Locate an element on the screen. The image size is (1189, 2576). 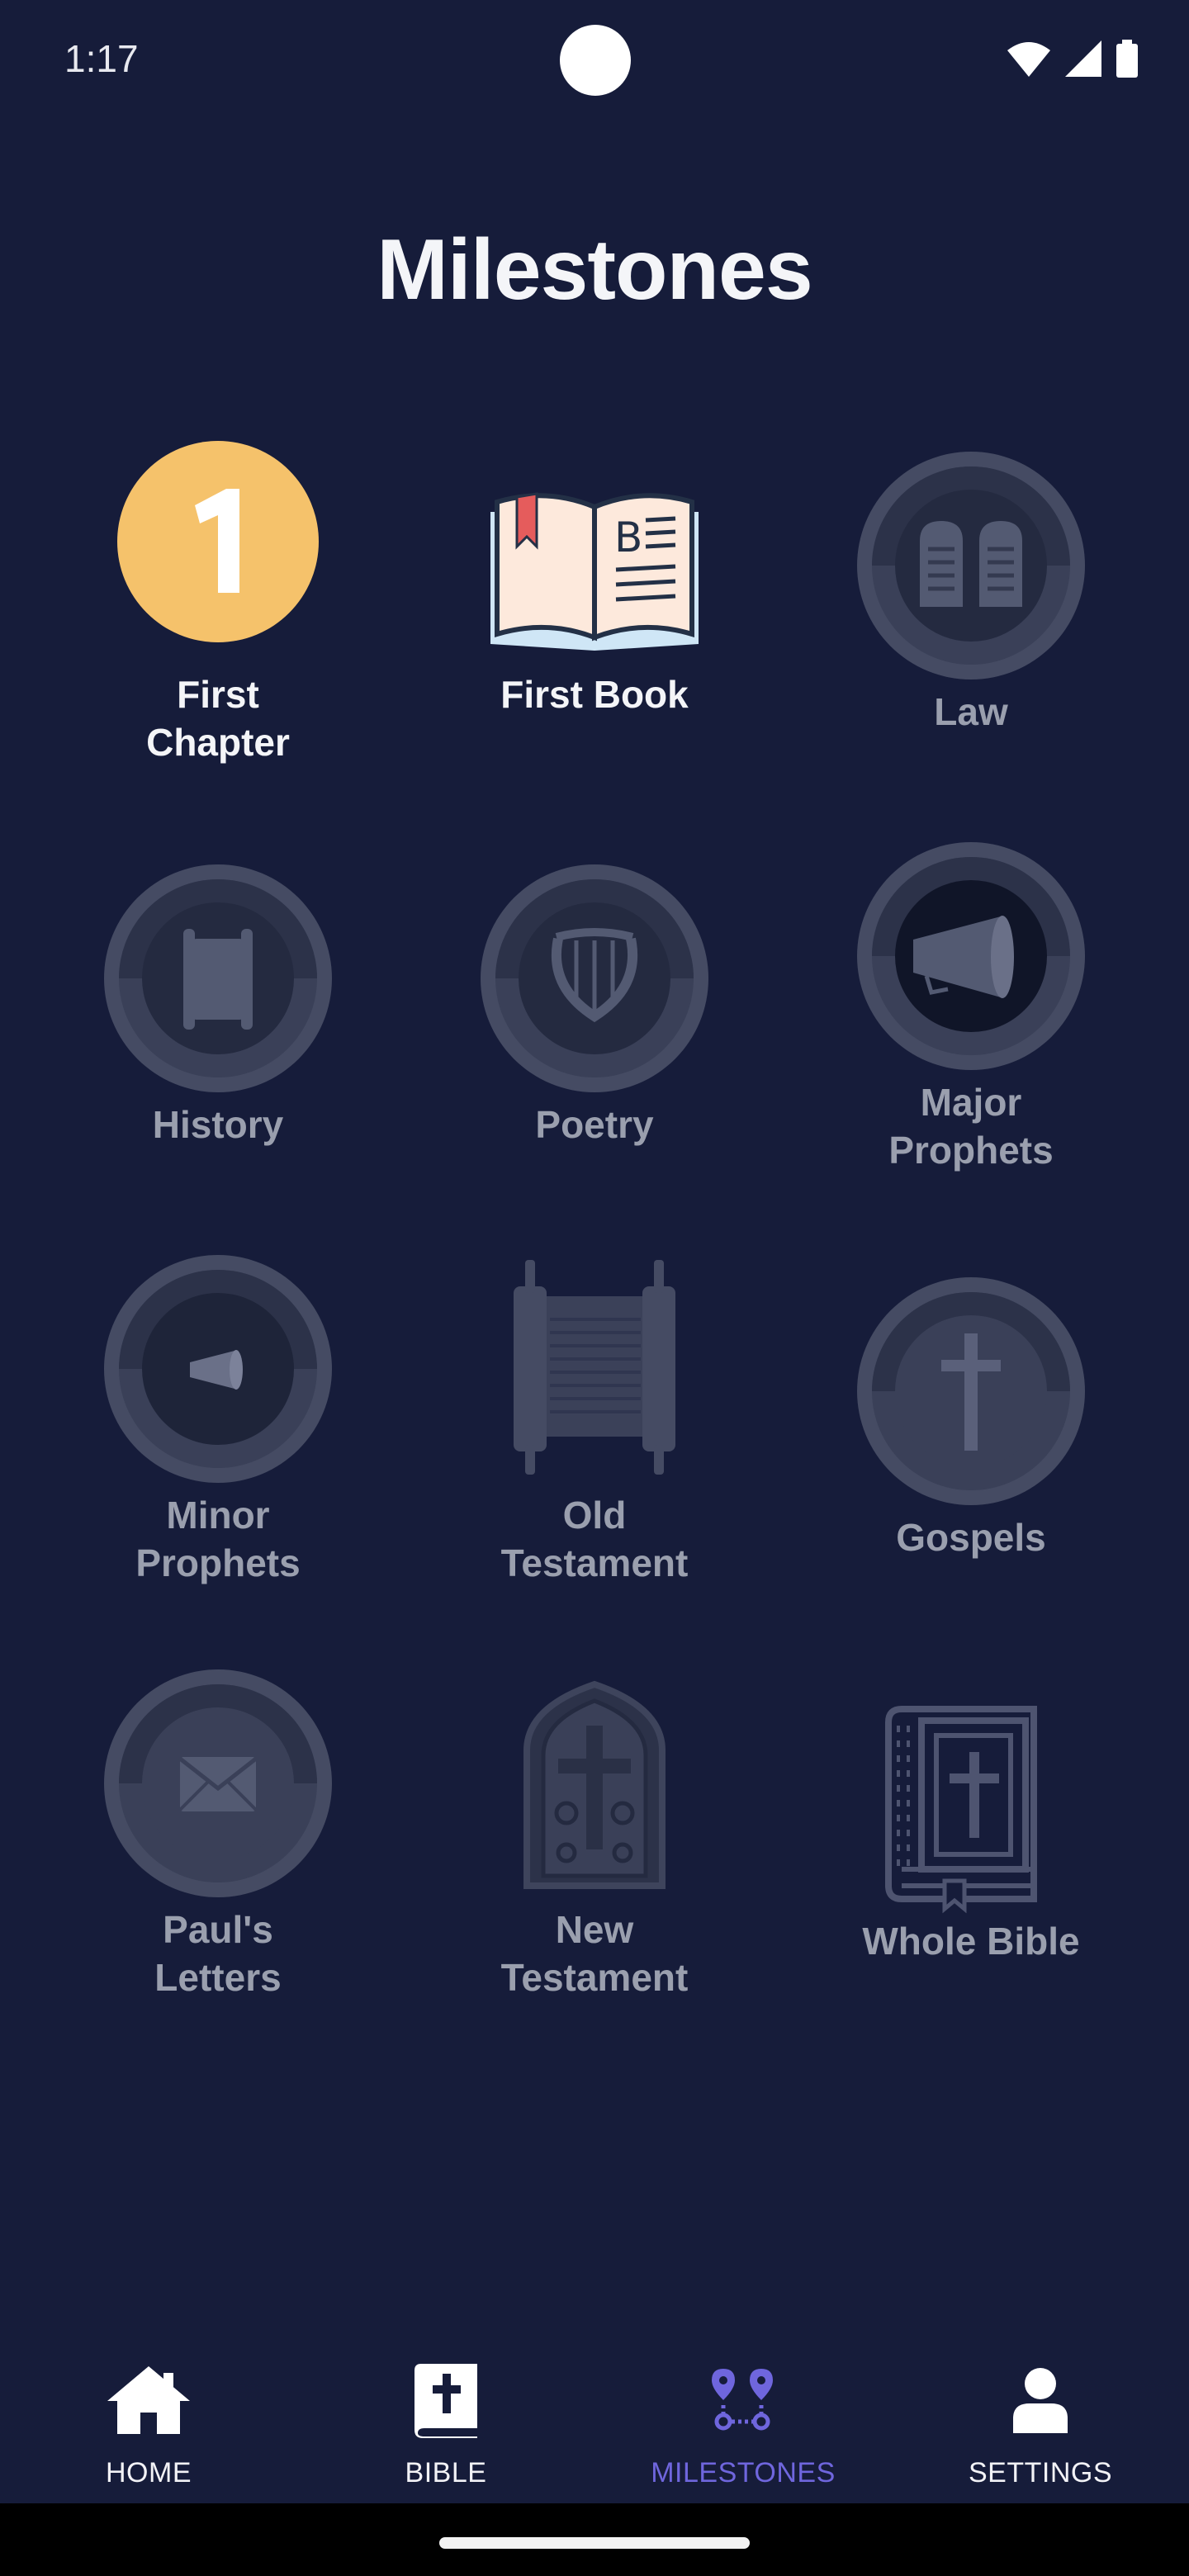
milestone-law: Law is located at coordinates (971, 593).